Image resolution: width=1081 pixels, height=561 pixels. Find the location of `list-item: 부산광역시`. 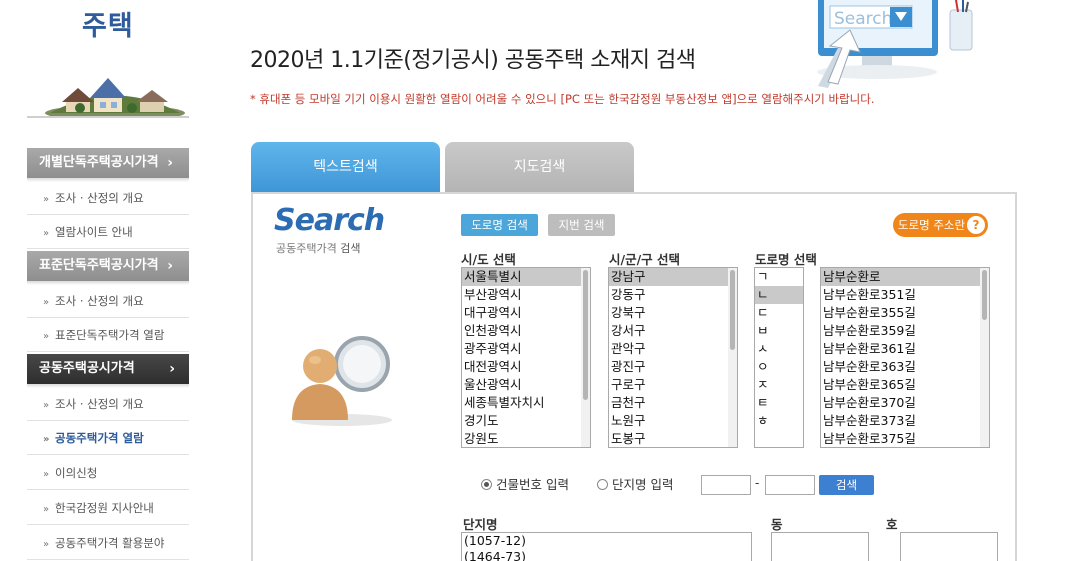

list-item: 부산광역시 is located at coordinates (526, 295).